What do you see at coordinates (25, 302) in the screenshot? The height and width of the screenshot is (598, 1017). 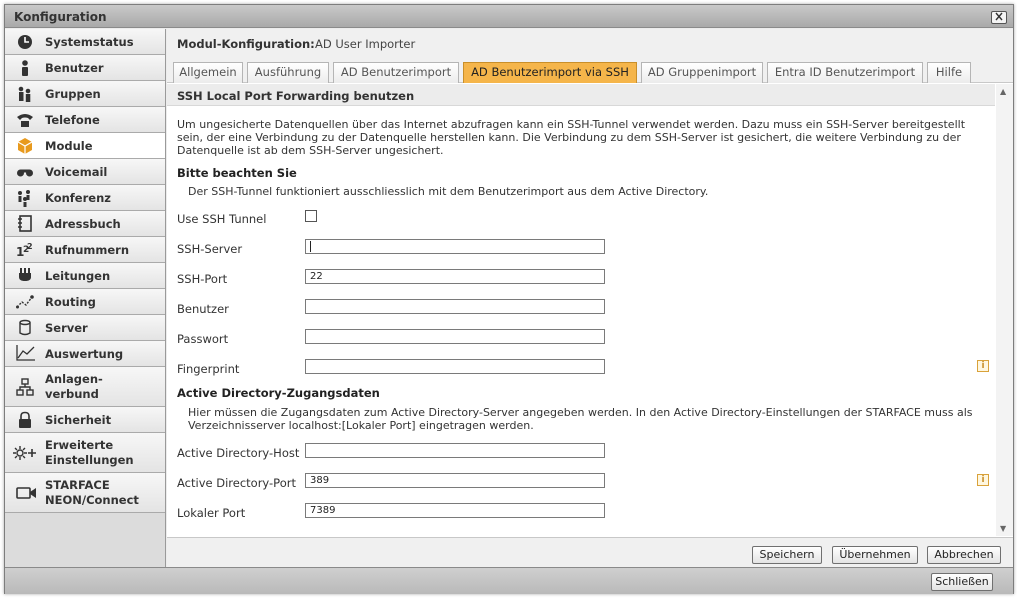 I see `routing-icon` at bounding box center [25, 302].